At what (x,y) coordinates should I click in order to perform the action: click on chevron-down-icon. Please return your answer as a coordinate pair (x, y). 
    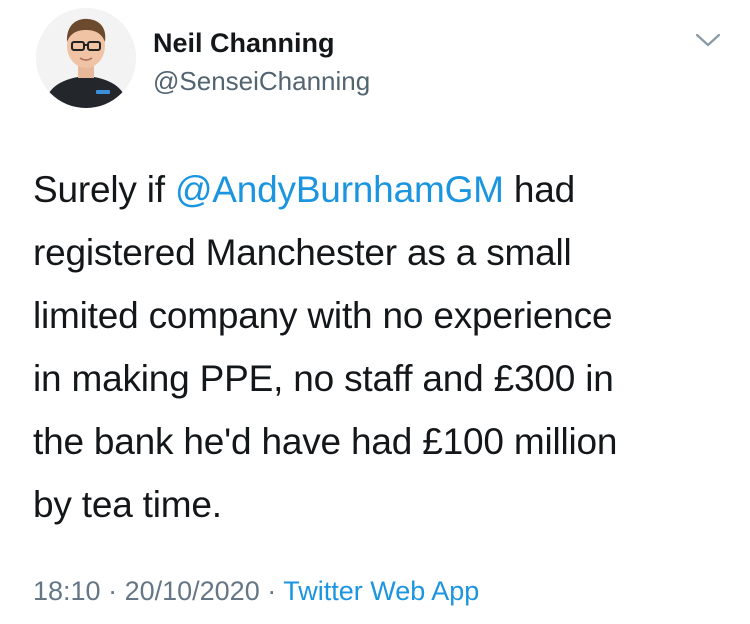
    Looking at the image, I should click on (708, 40).